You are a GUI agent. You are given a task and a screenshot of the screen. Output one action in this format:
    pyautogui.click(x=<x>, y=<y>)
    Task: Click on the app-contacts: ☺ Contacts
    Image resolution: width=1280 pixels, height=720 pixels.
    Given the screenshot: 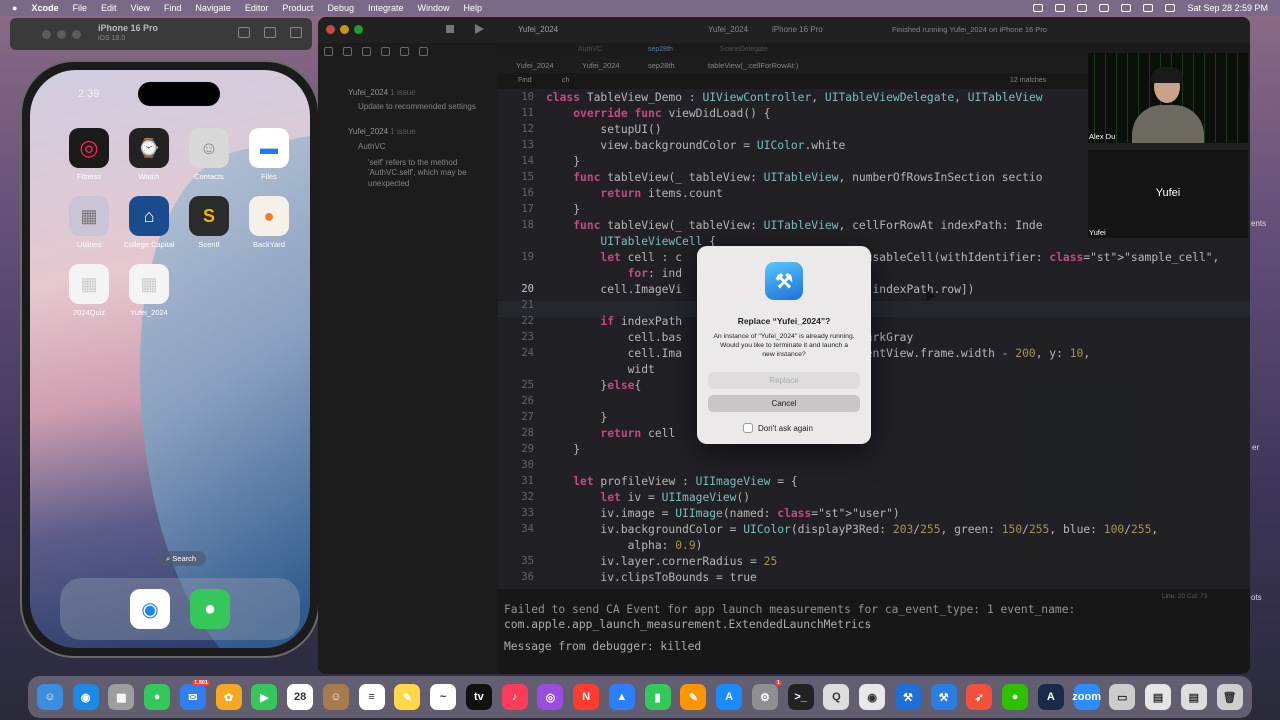 What is the action you would take?
    pyautogui.click(x=209, y=154)
    